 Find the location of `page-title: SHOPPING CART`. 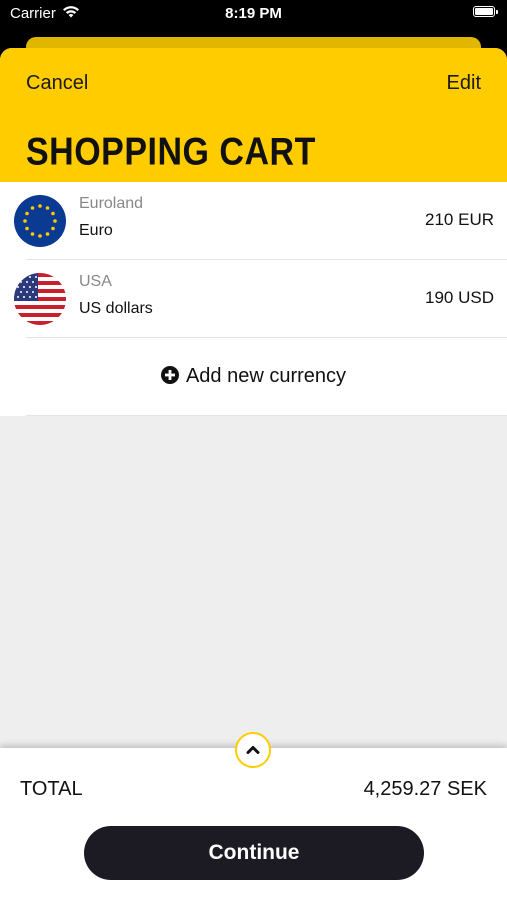

page-title: SHOPPING CART is located at coordinates (171, 152).